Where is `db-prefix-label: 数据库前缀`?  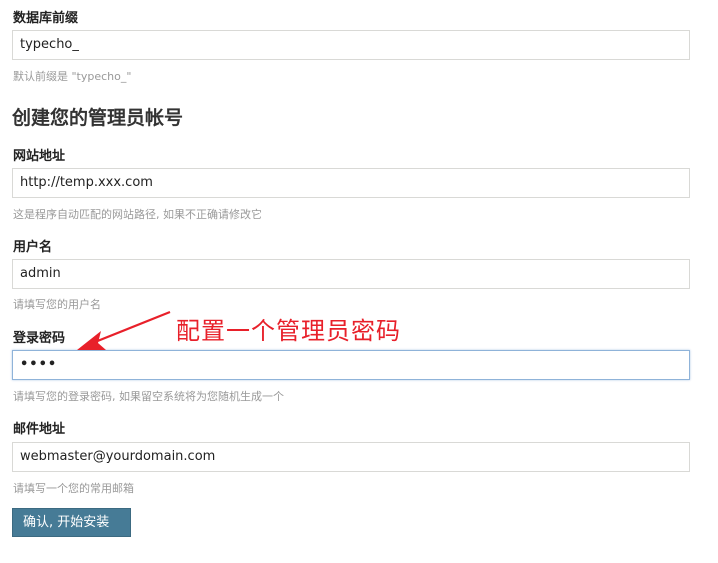
db-prefix-label: 数据库前缀 is located at coordinates (46, 18).